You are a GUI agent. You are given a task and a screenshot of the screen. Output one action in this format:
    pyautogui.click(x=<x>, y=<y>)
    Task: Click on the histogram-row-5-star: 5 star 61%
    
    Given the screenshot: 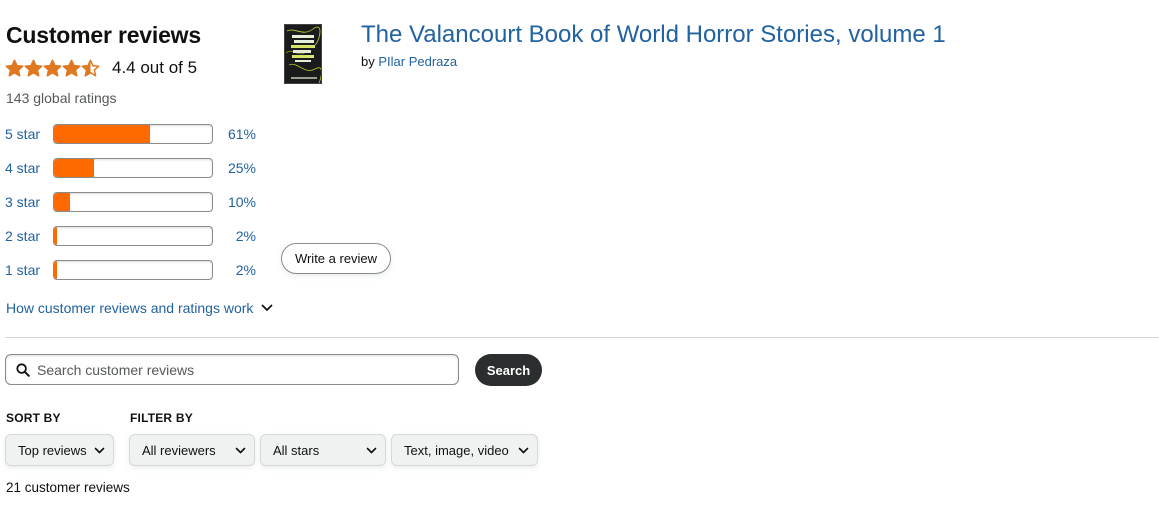 What is the action you would take?
    pyautogui.click(x=130, y=134)
    